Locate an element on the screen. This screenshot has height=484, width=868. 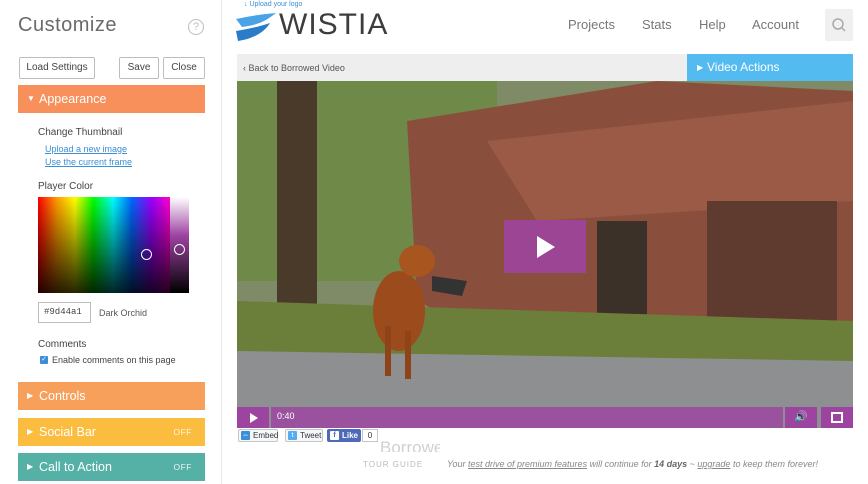
video-title: Borrowed Video is located at coordinates (410, 445).